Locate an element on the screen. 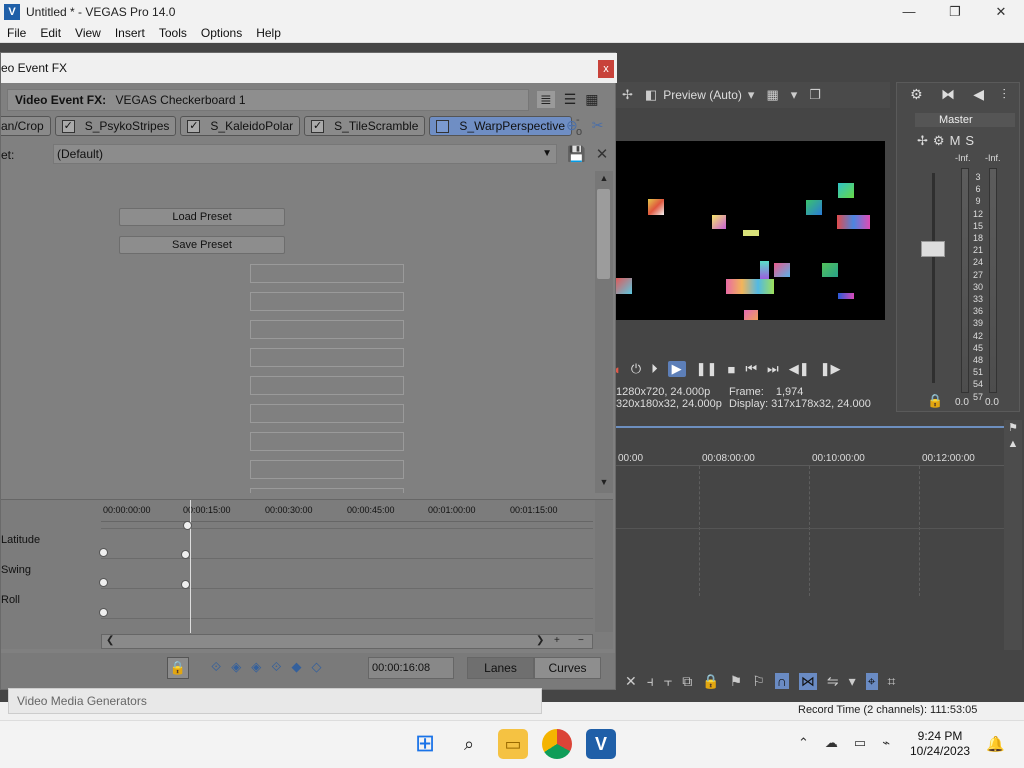 This screenshot has height=768, width=1024. menu-view: View is located at coordinates (88, 33).